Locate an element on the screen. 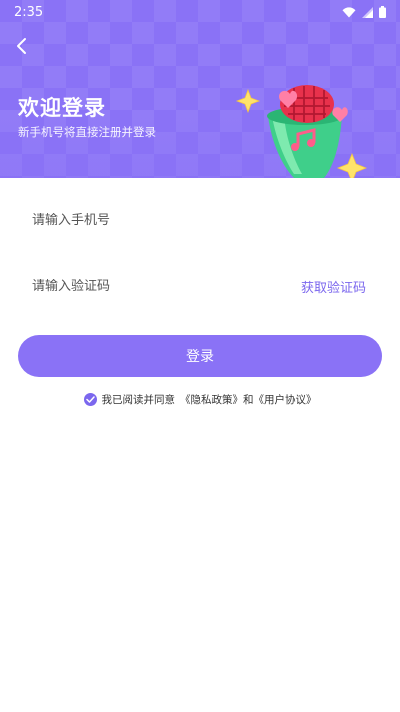 This screenshot has height=712, width=400. phone-input is located at coordinates (200, 220).